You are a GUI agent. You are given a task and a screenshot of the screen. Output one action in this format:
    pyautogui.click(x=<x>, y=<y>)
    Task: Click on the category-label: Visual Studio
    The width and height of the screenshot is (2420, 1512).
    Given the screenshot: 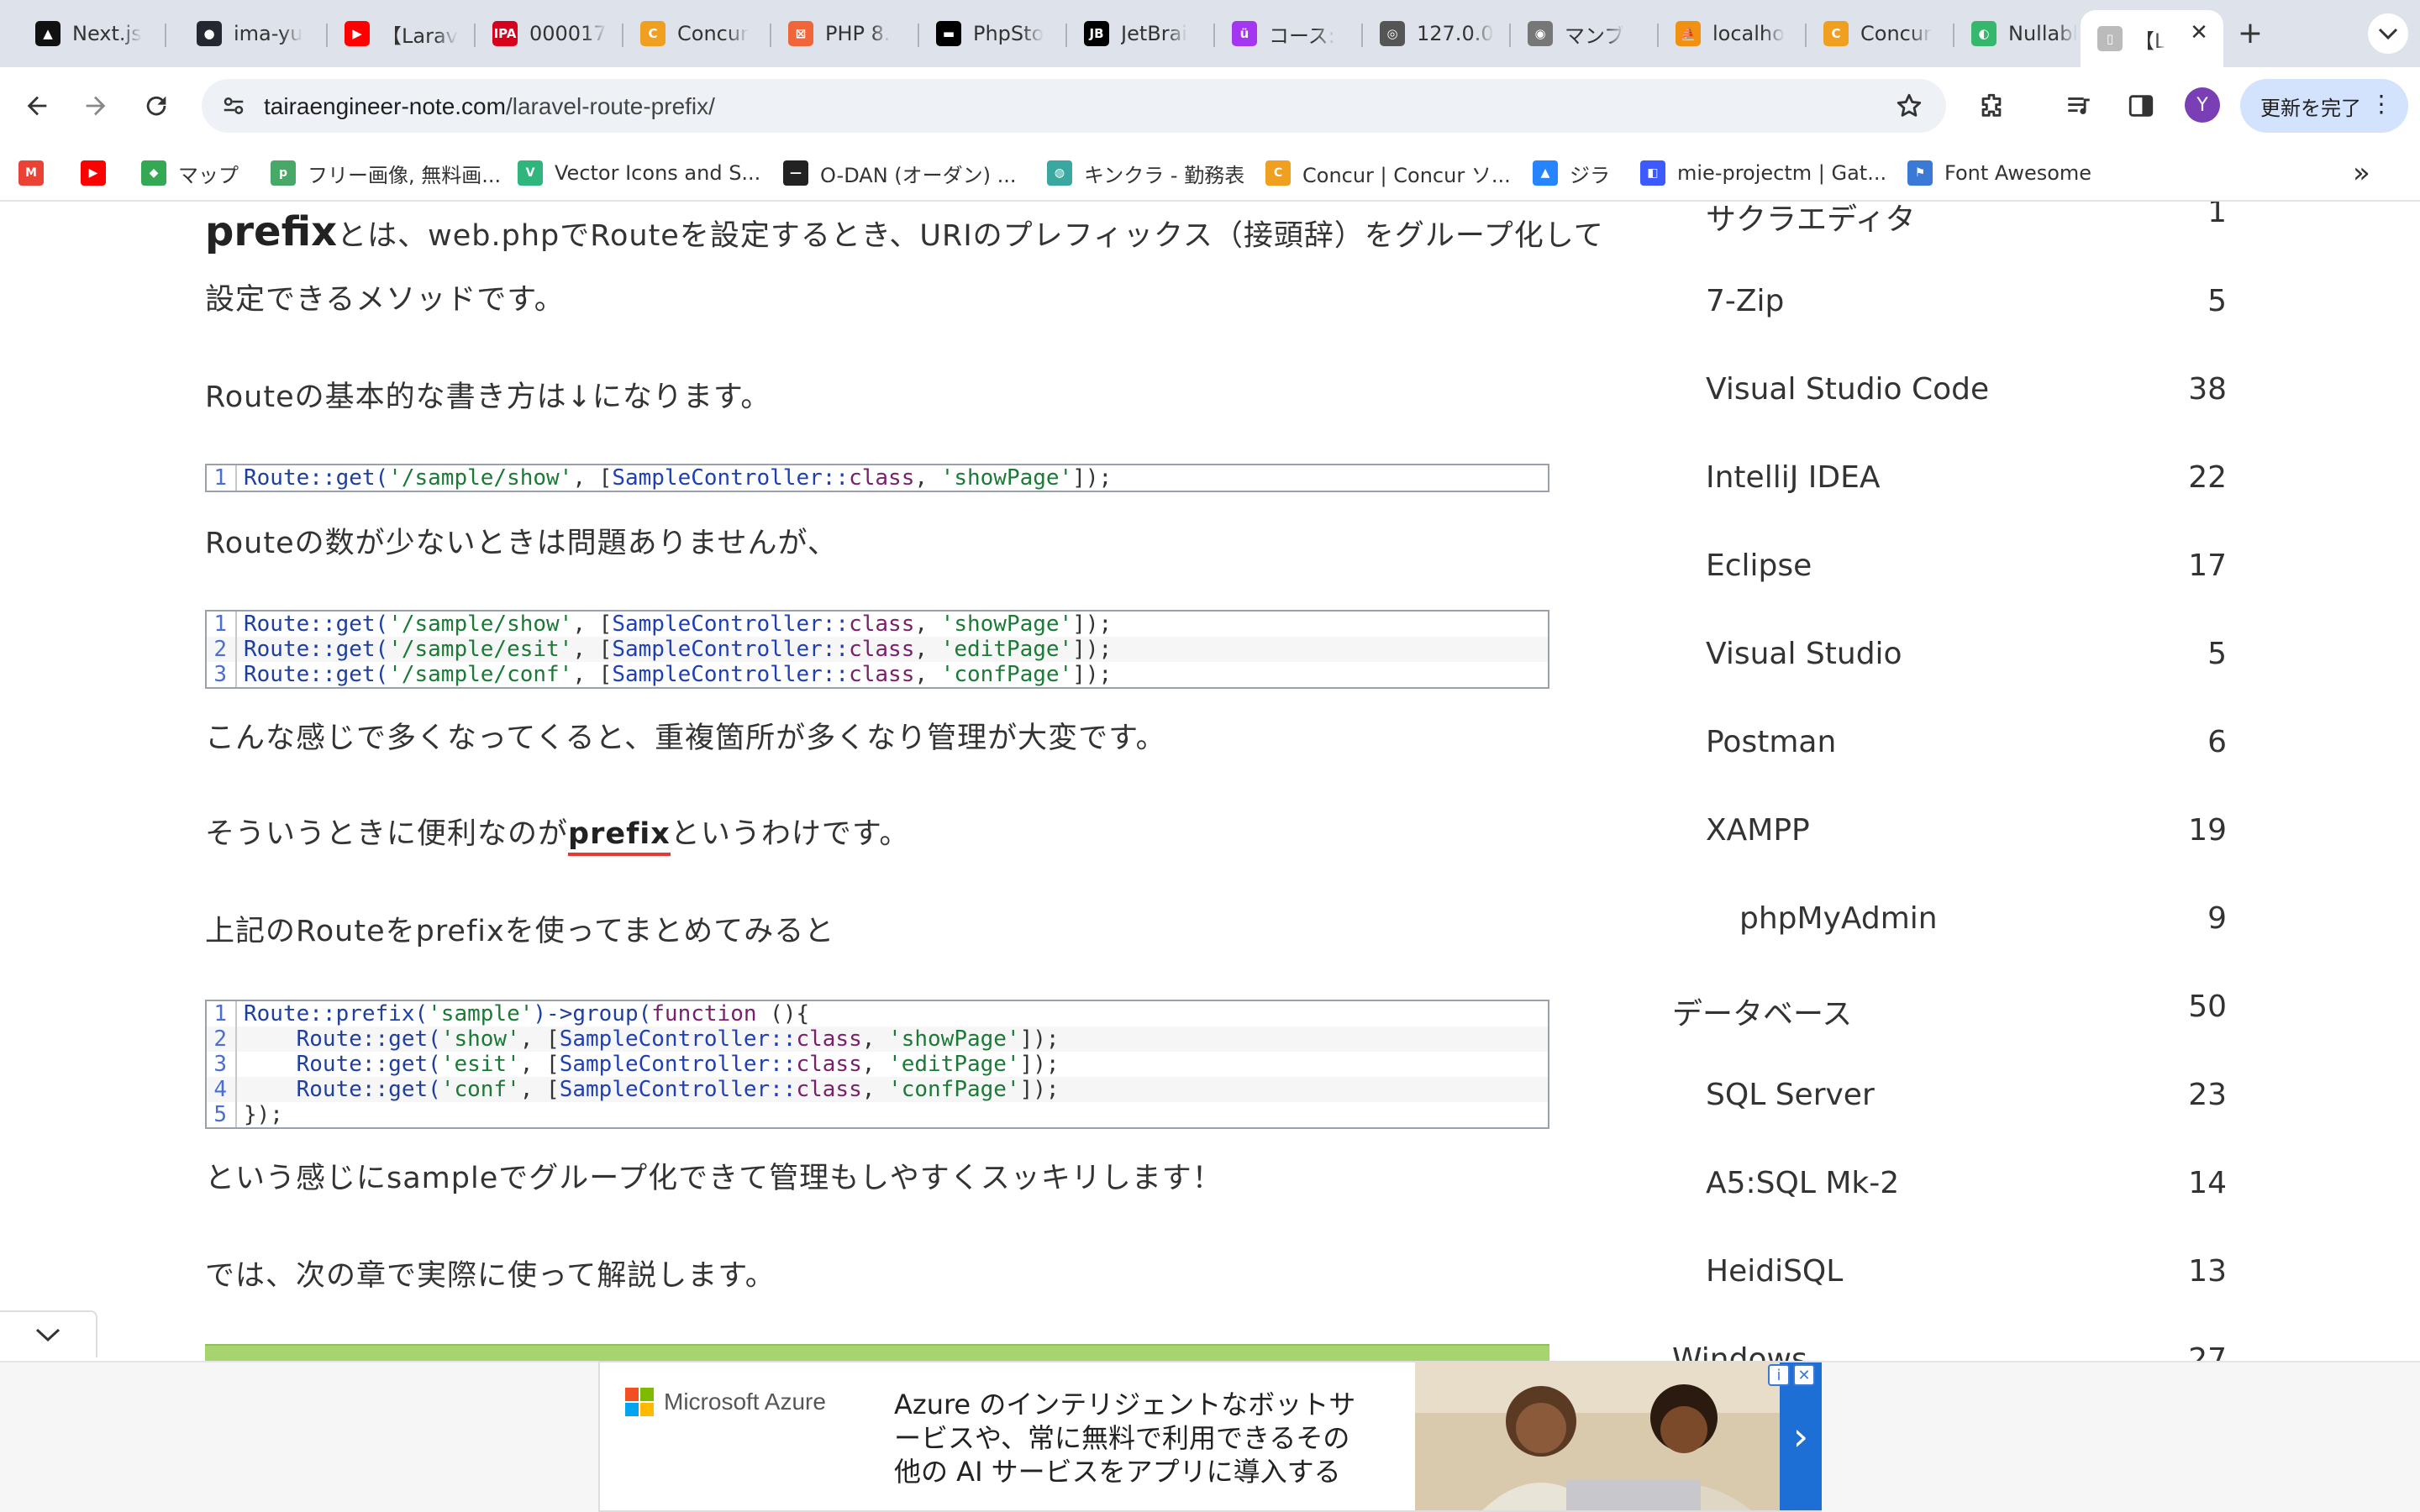 What is the action you would take?
    pyautogui.click(x=1804, y=654)
    